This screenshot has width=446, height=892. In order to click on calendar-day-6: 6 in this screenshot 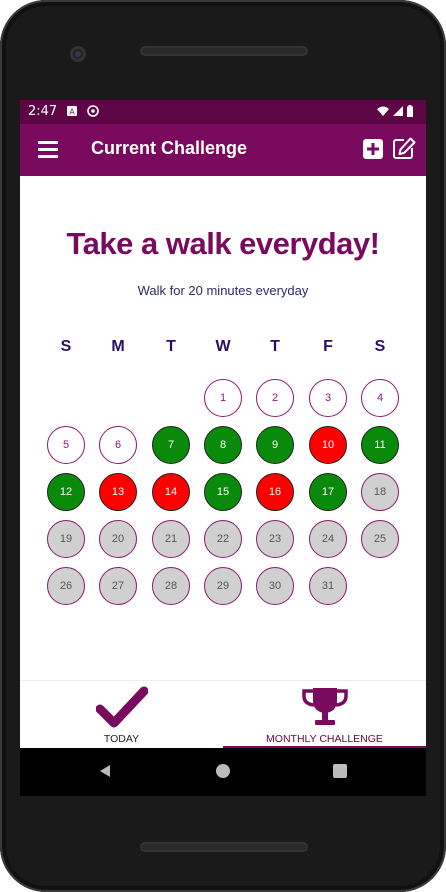, I will do `click(118, 445)`.